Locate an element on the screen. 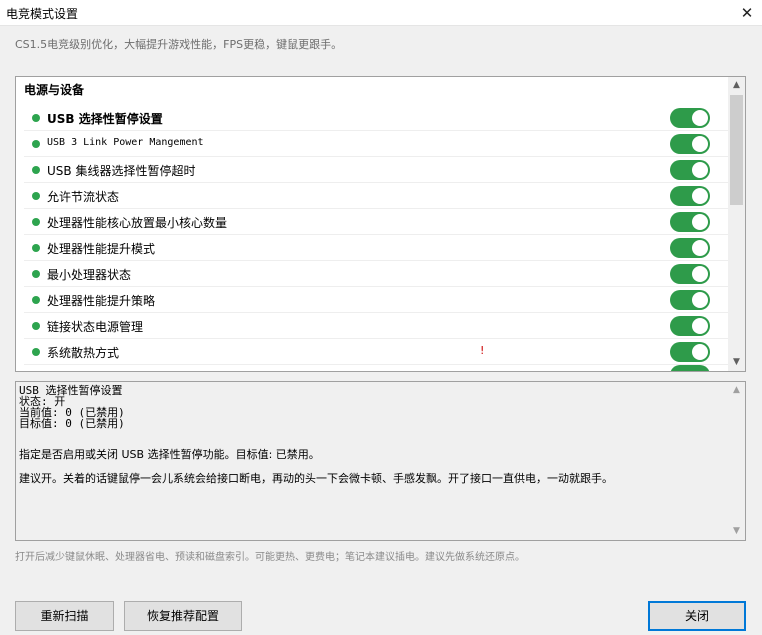 The height and width of the screenshot is (635, 762). setting-label: 处理器性能提升策略 is located at coordinates (101, 301).